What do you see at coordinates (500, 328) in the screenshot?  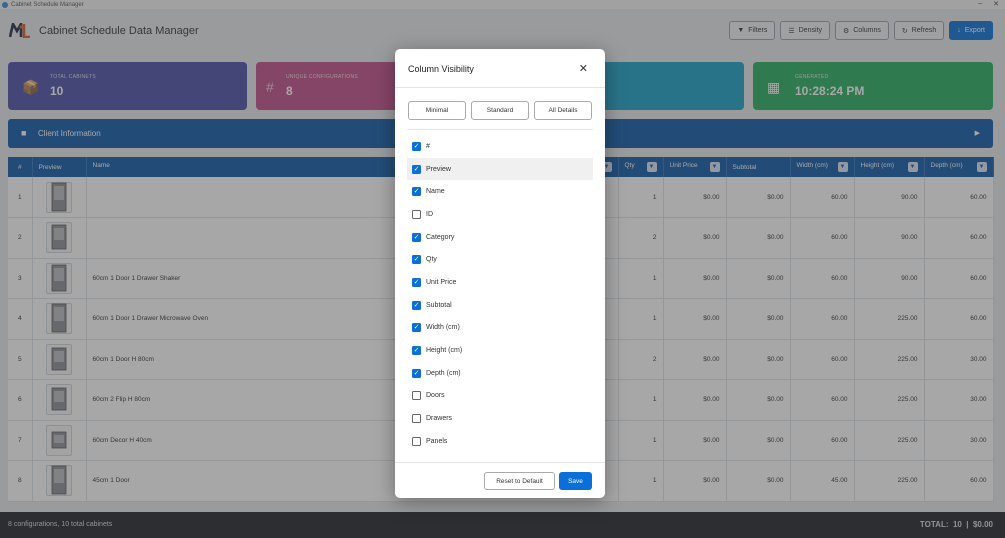 I see `column-option-width-cm: ✓ Width (cm)` at bounding box center [500, 328].